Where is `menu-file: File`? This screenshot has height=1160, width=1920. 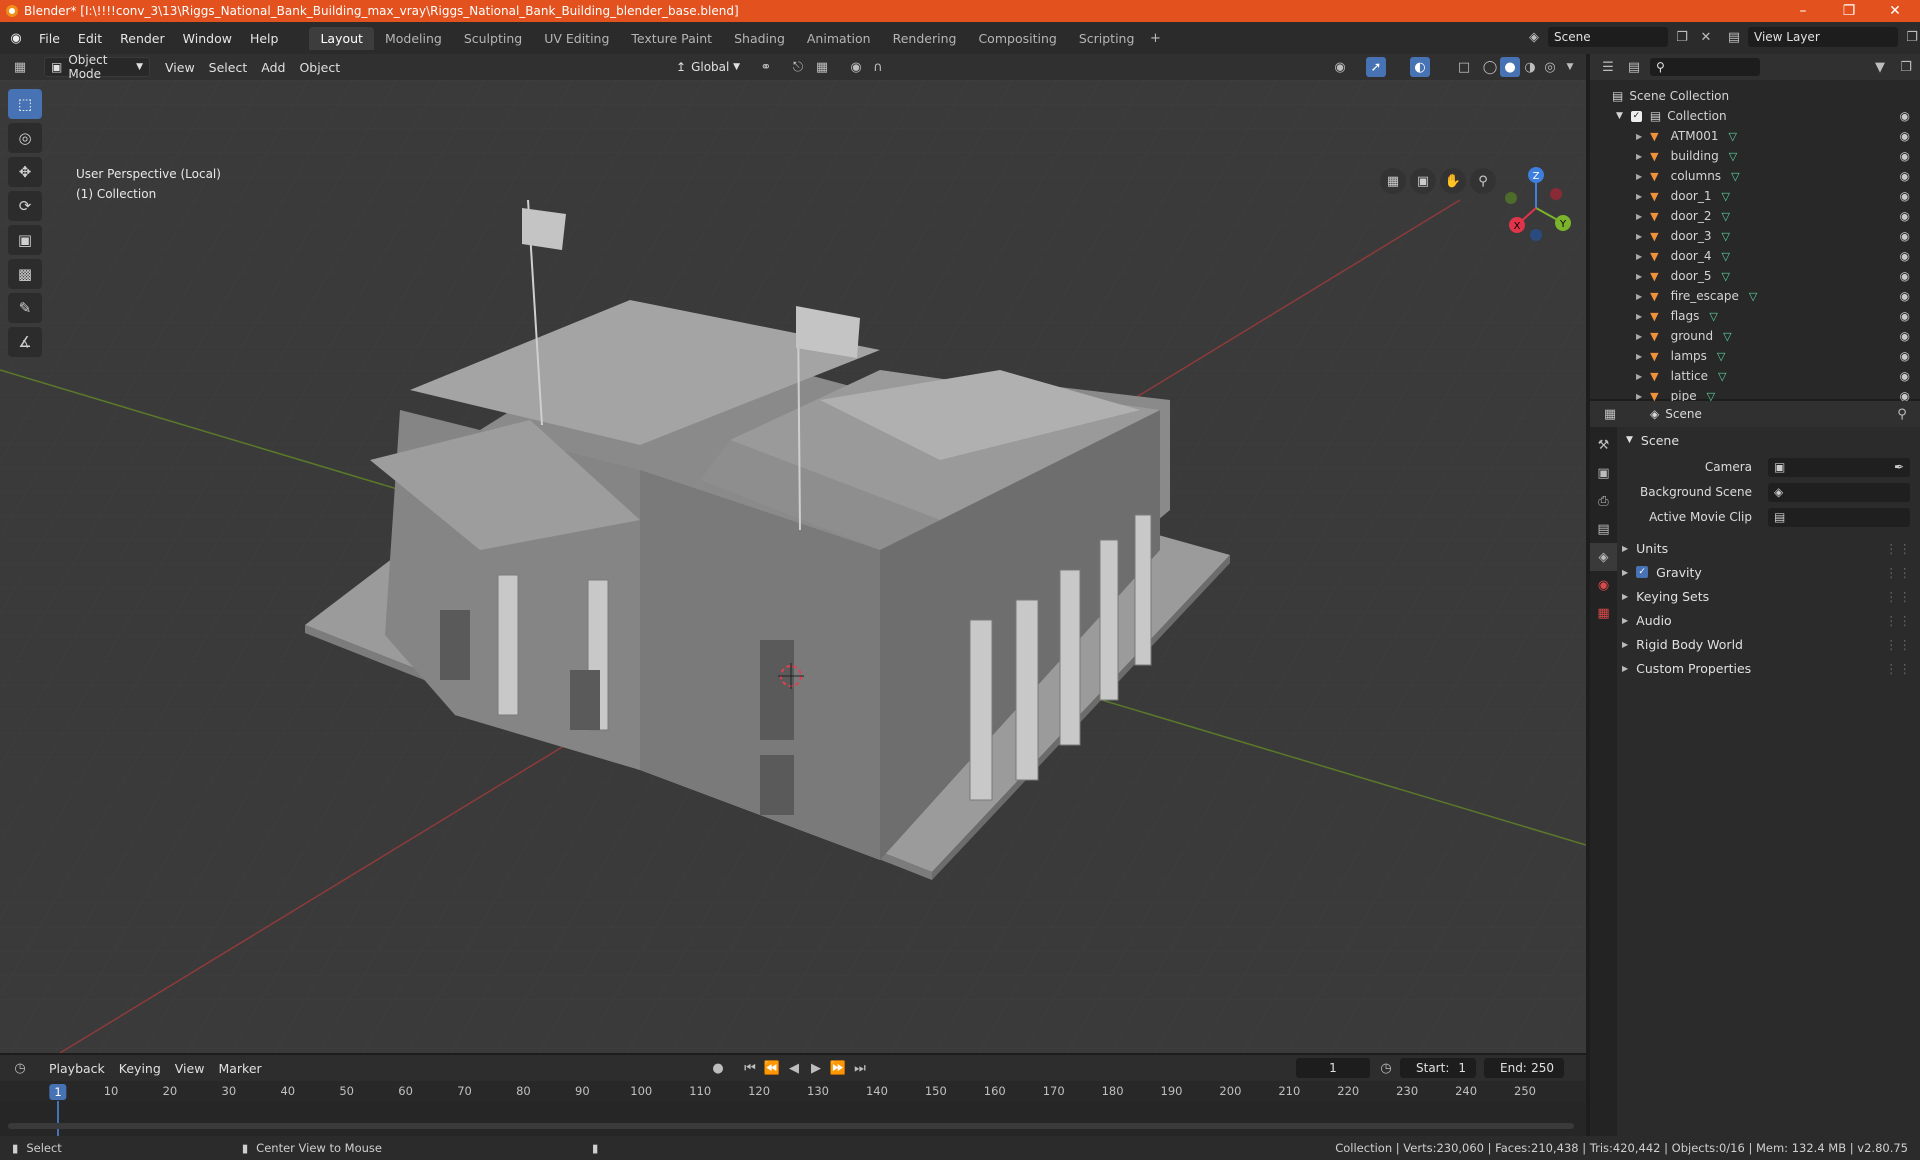 menu-file: File is located at coordinates (49, 38).